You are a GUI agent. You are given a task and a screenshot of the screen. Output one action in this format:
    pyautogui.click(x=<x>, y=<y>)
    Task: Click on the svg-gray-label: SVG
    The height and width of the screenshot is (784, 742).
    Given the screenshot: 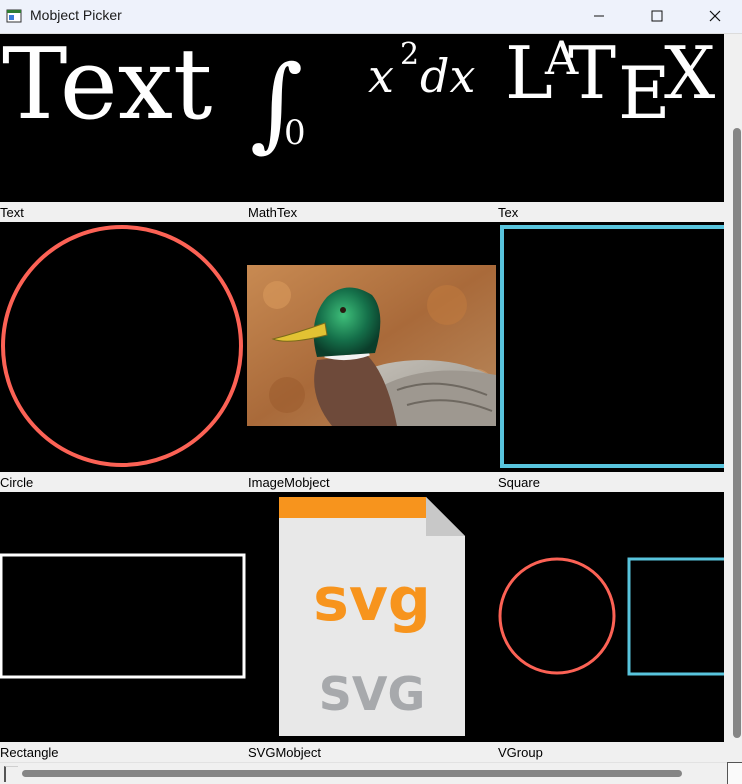 What is the action you would take?
    pyautogui.click(x=372, y=694)
    